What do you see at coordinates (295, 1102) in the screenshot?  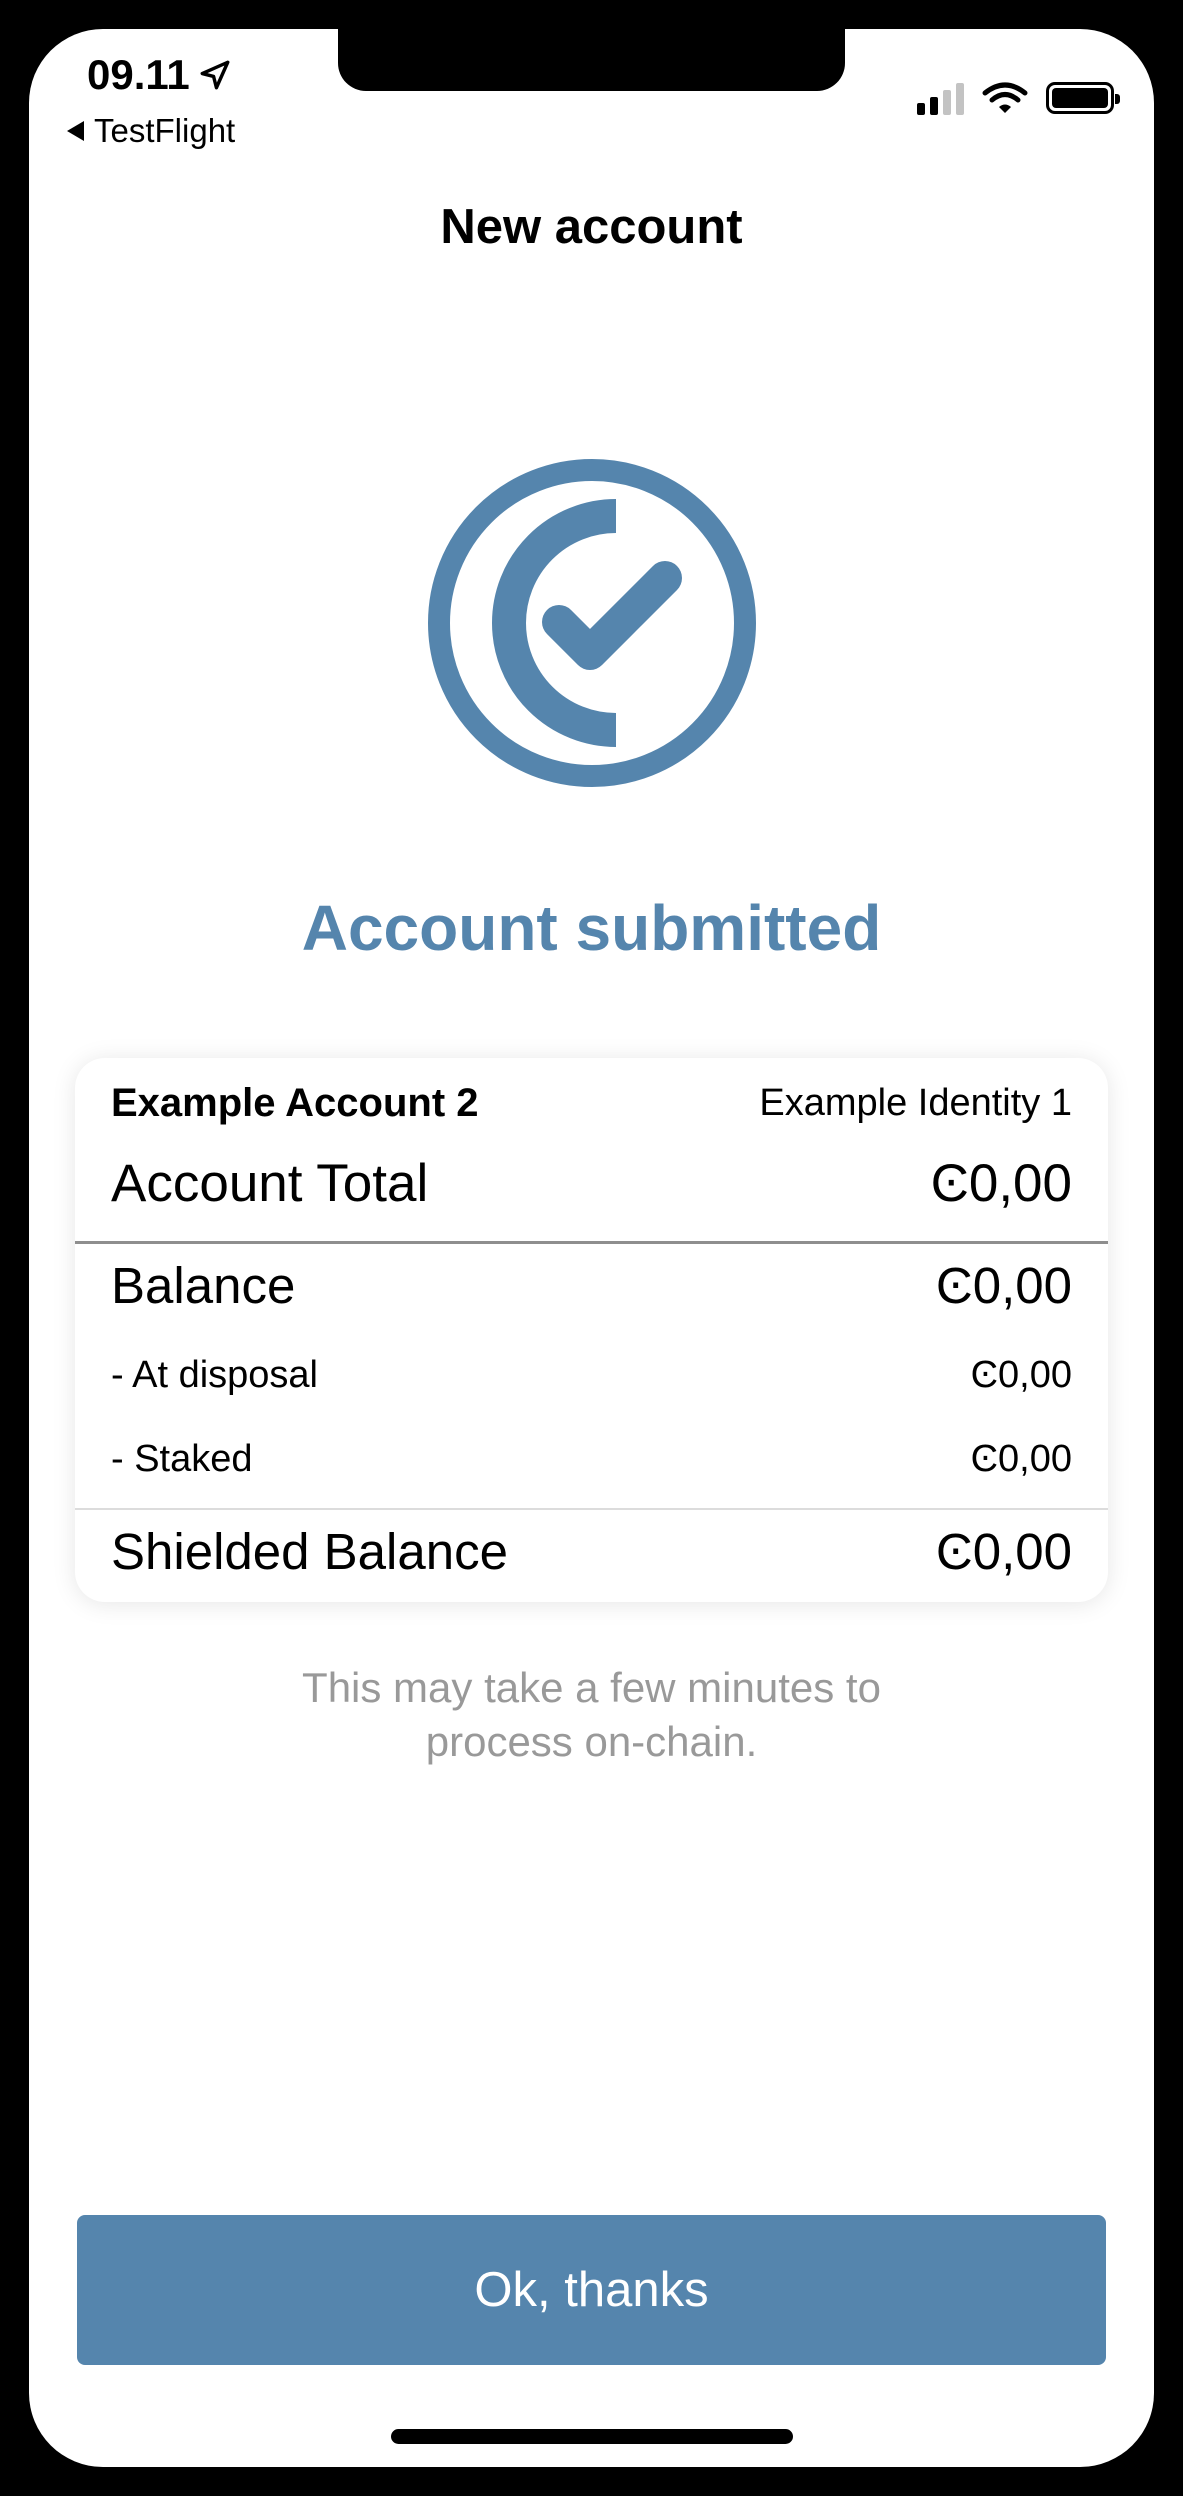 I see `account-name: Example Account 2` at bounding box center [295, 1102].